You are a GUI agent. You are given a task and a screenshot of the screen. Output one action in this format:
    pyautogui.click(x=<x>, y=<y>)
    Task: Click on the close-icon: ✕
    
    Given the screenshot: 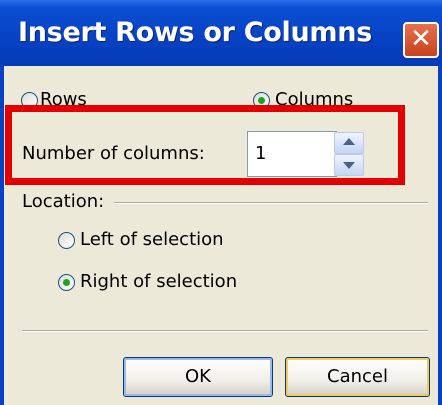 What is the action you would take?
    pyautogui.click(x=421, y=39)
    